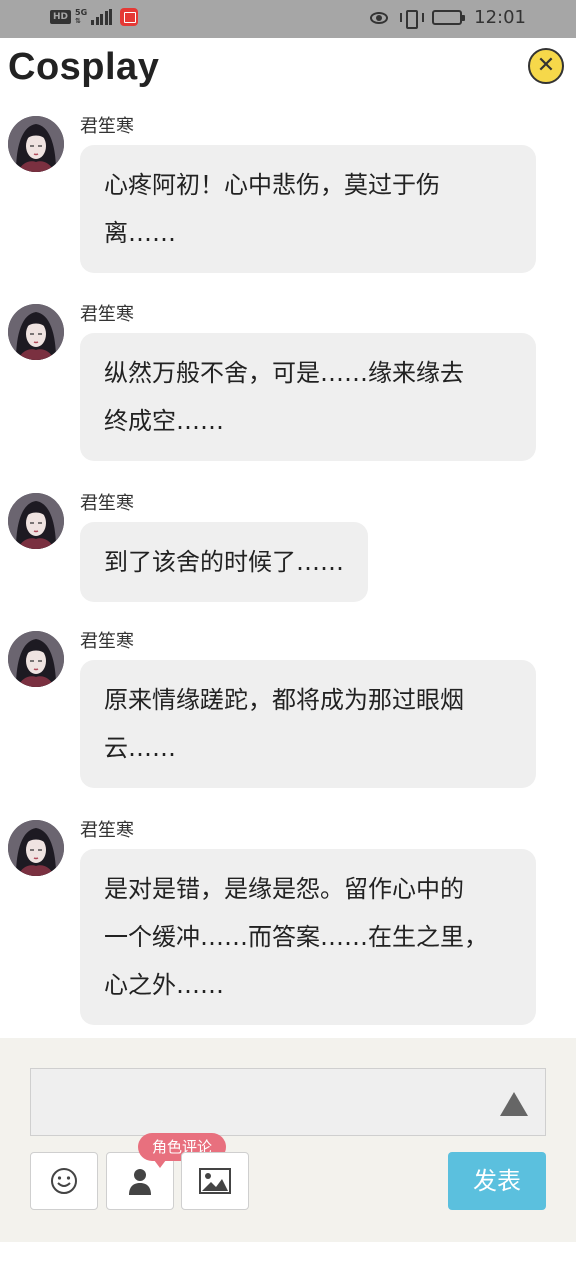 This screenshot has height=1280, width=576. Describe the element at coordinates (129, 17) in the screenshot. I see `app-notification-icon` at that location.